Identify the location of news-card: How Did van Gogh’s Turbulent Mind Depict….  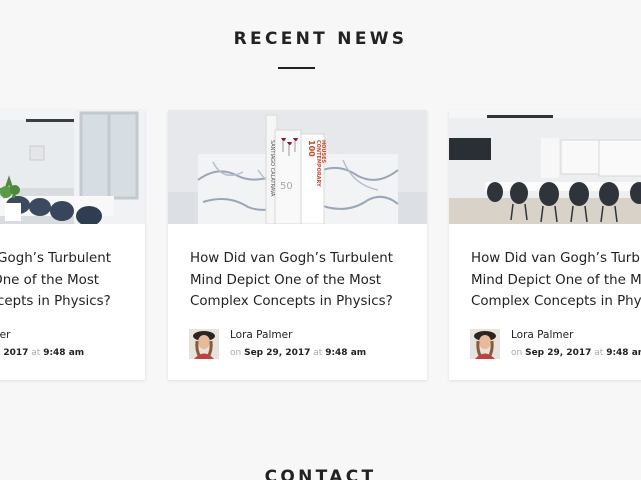
(72, 245).